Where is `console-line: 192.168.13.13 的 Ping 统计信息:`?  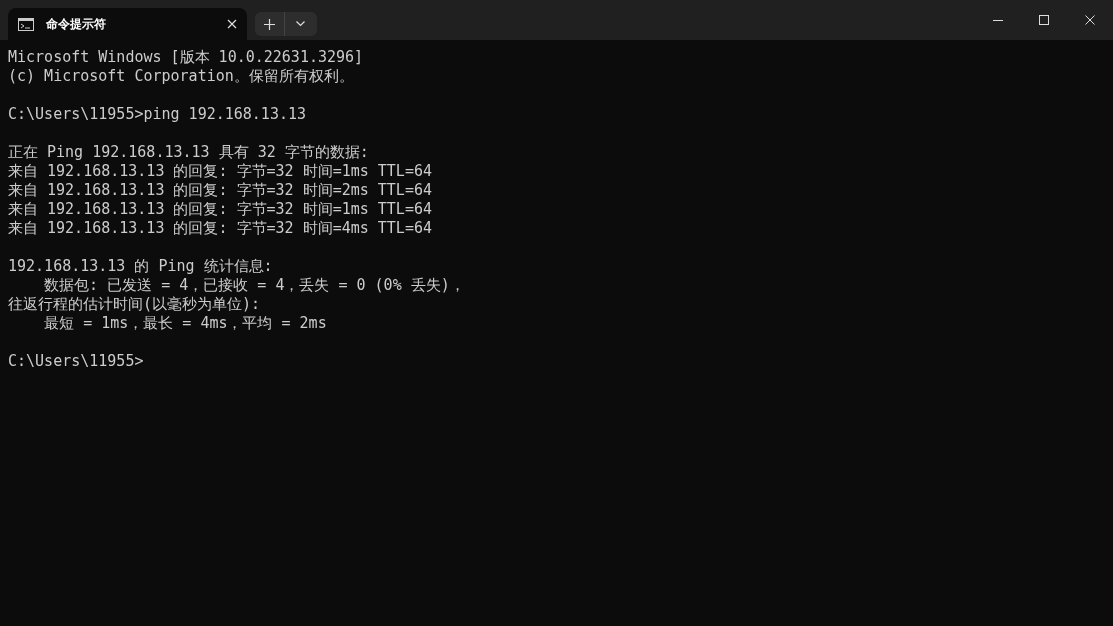
console-line: 192.168.13.13 的 Ping 统计信息: is located at coordinates (140, 266).